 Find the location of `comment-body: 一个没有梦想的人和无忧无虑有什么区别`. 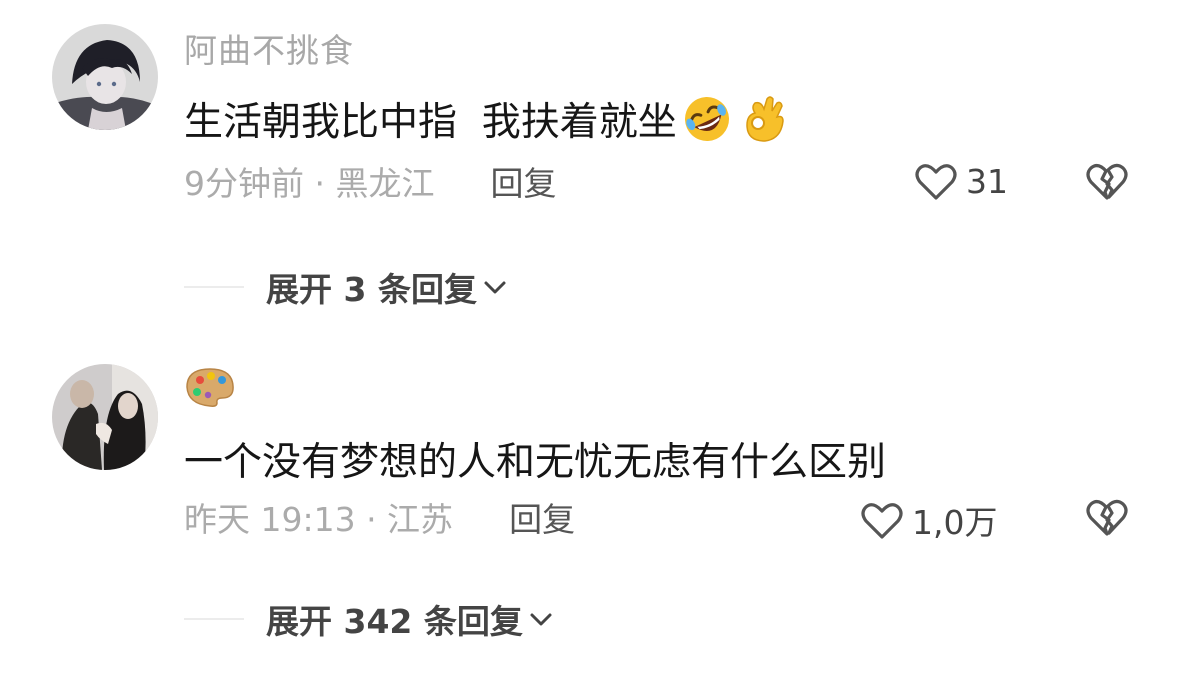

comment-body: 一个没有梦想的人和无忧无虑有什么区别 is located at coordinates (535, 462).